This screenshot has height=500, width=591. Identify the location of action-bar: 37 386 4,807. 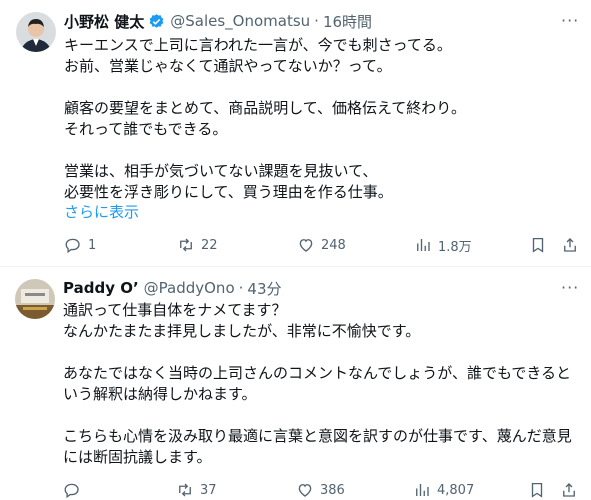
(323, 490).